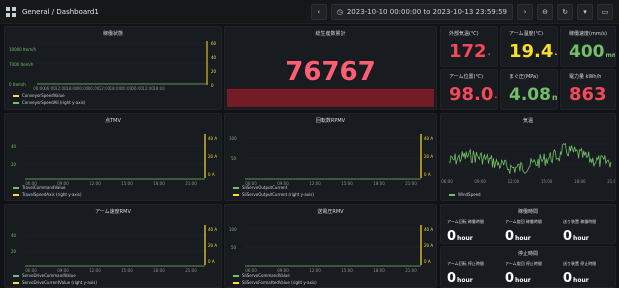 The width and height of the screenshot is (619, 288). I want to click on legend-item: ServoDriveCommandValue, so click(55, 275).